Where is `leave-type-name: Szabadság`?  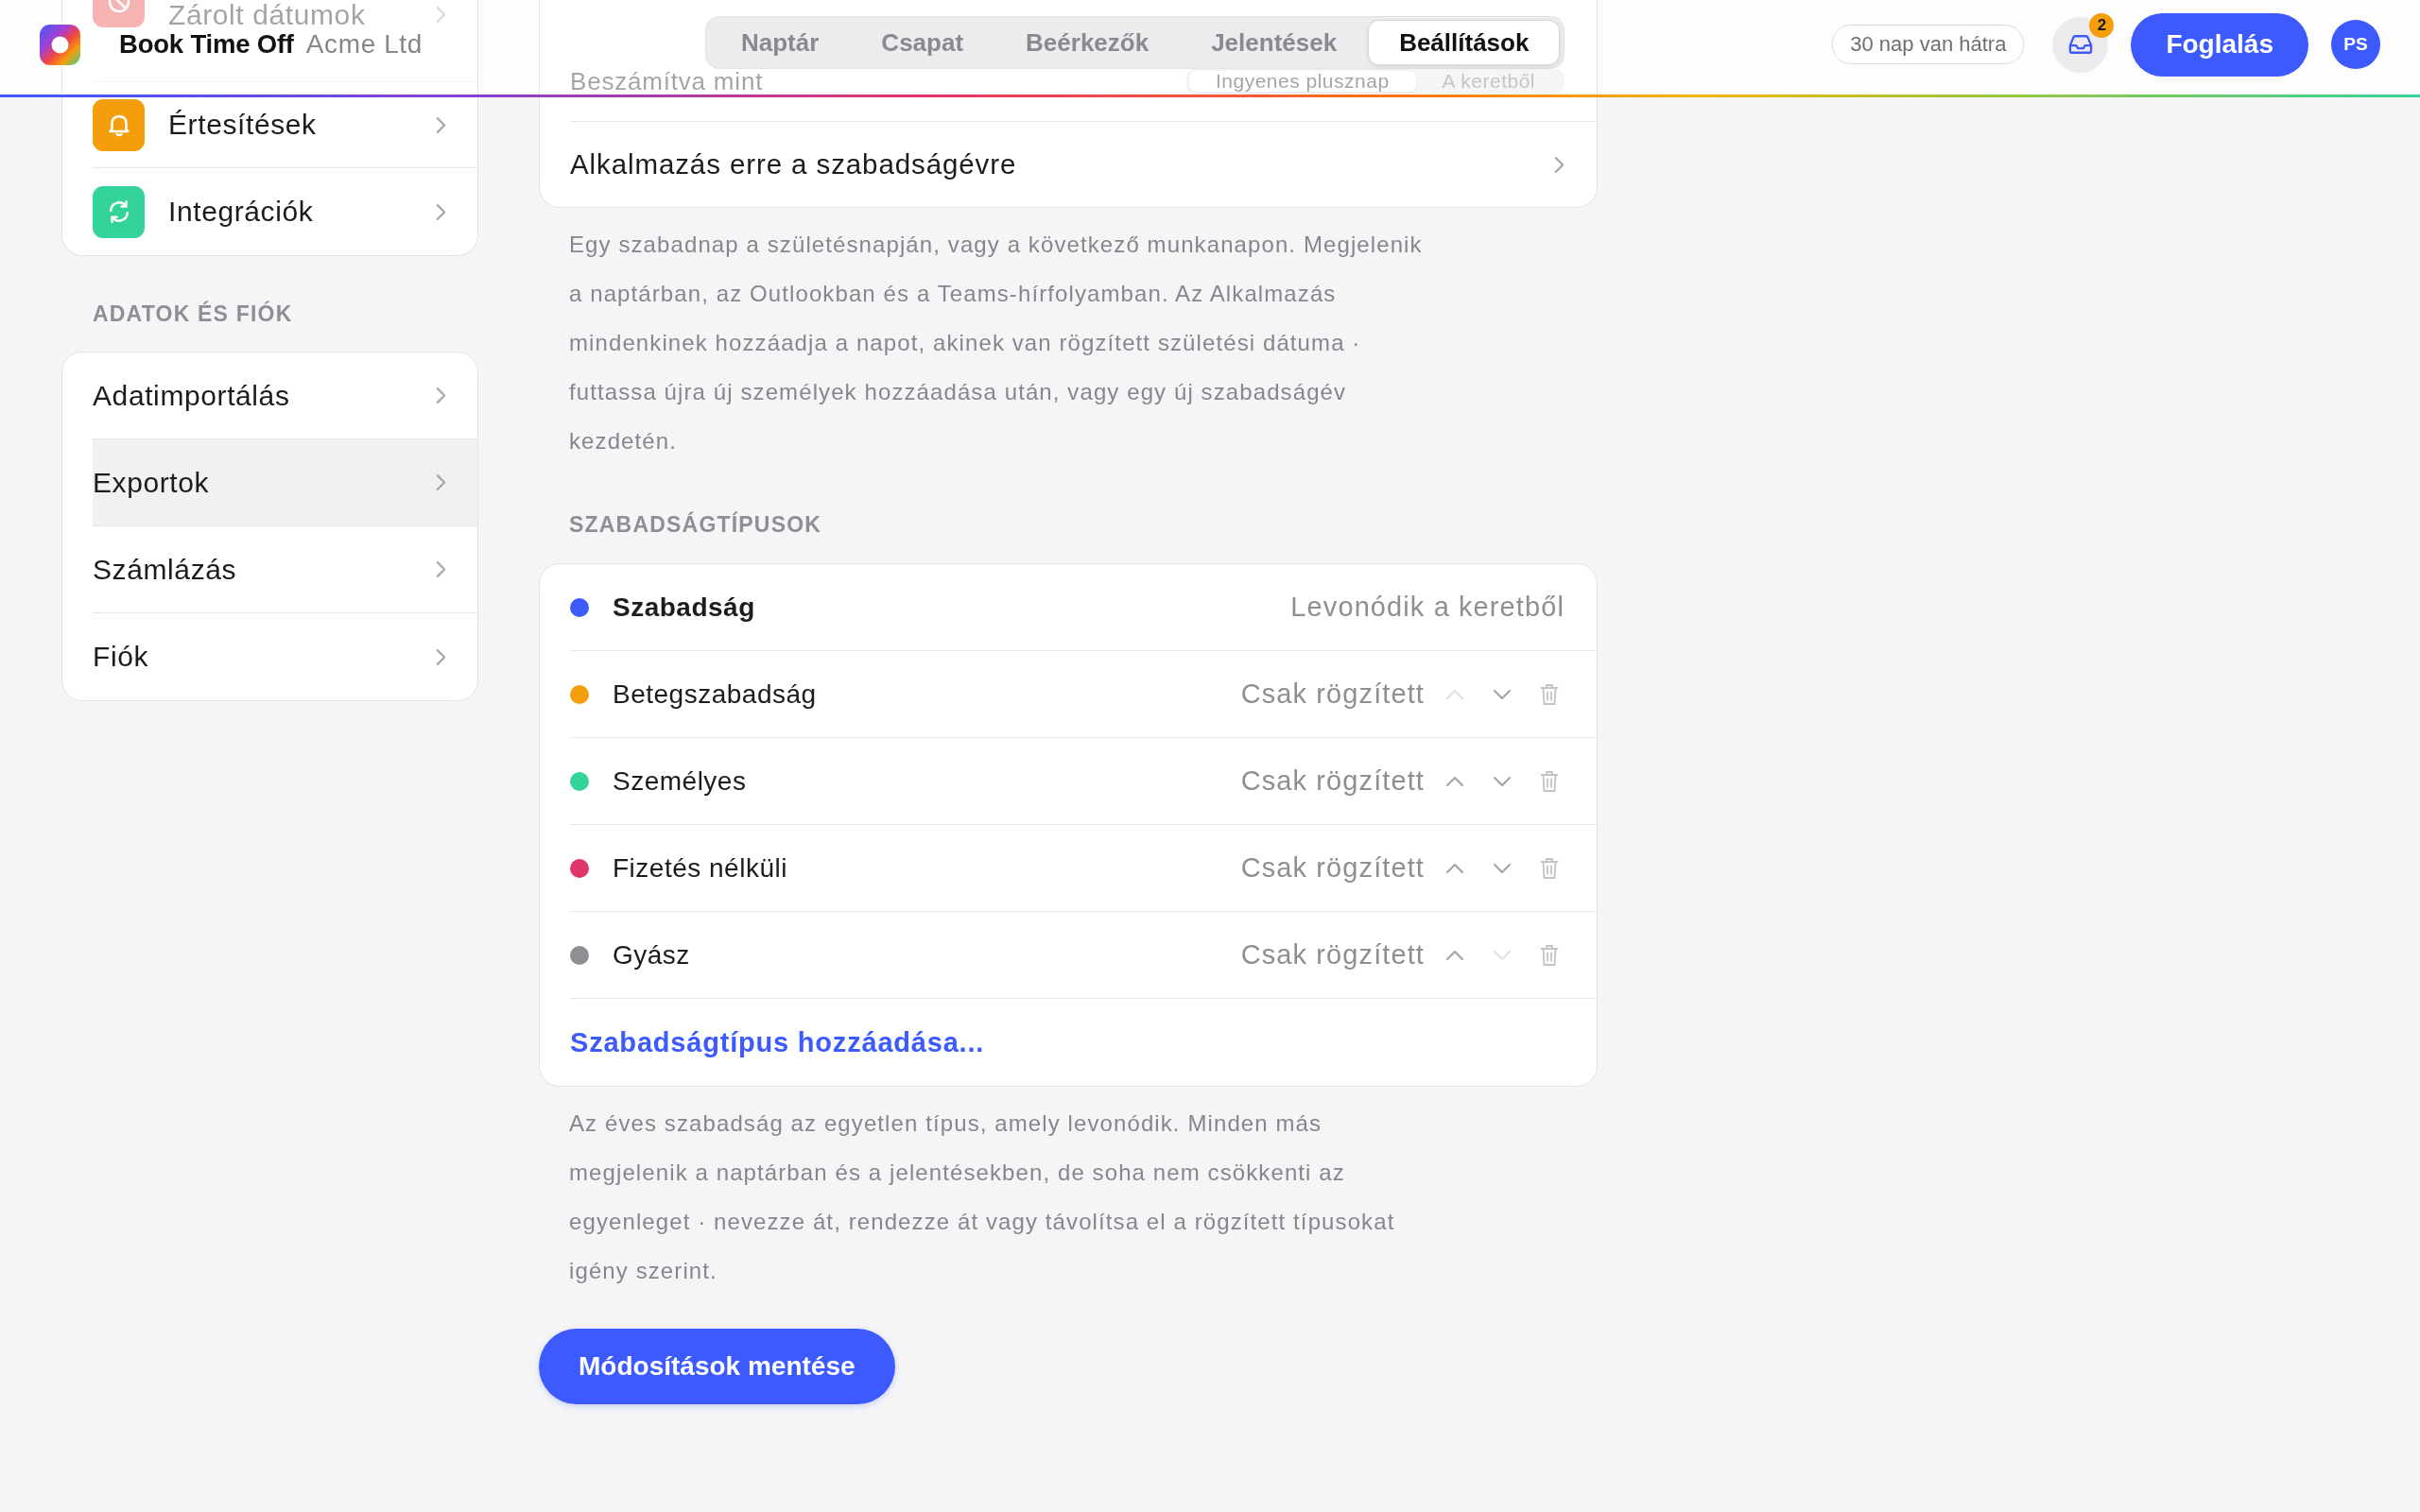
leave-type-name: Szabadság is located at coordinates (684, 607).